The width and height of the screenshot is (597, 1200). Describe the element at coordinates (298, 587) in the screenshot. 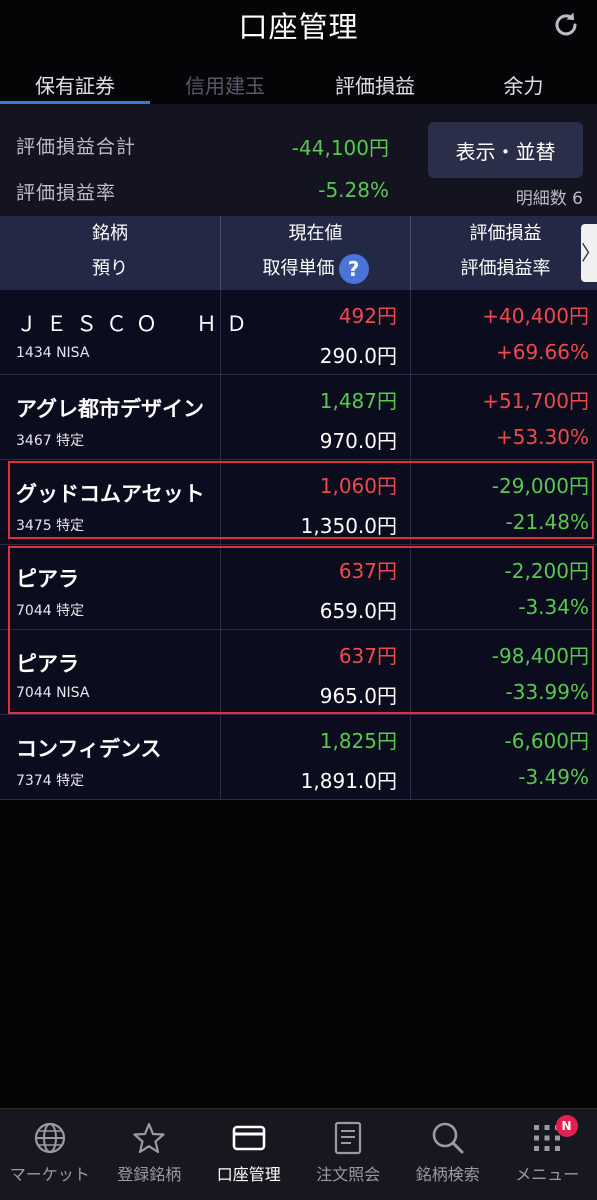

I see `table-row: ピアラ 7044 特定 637円 659.0円 -2,200円 -3.34%` at that location.